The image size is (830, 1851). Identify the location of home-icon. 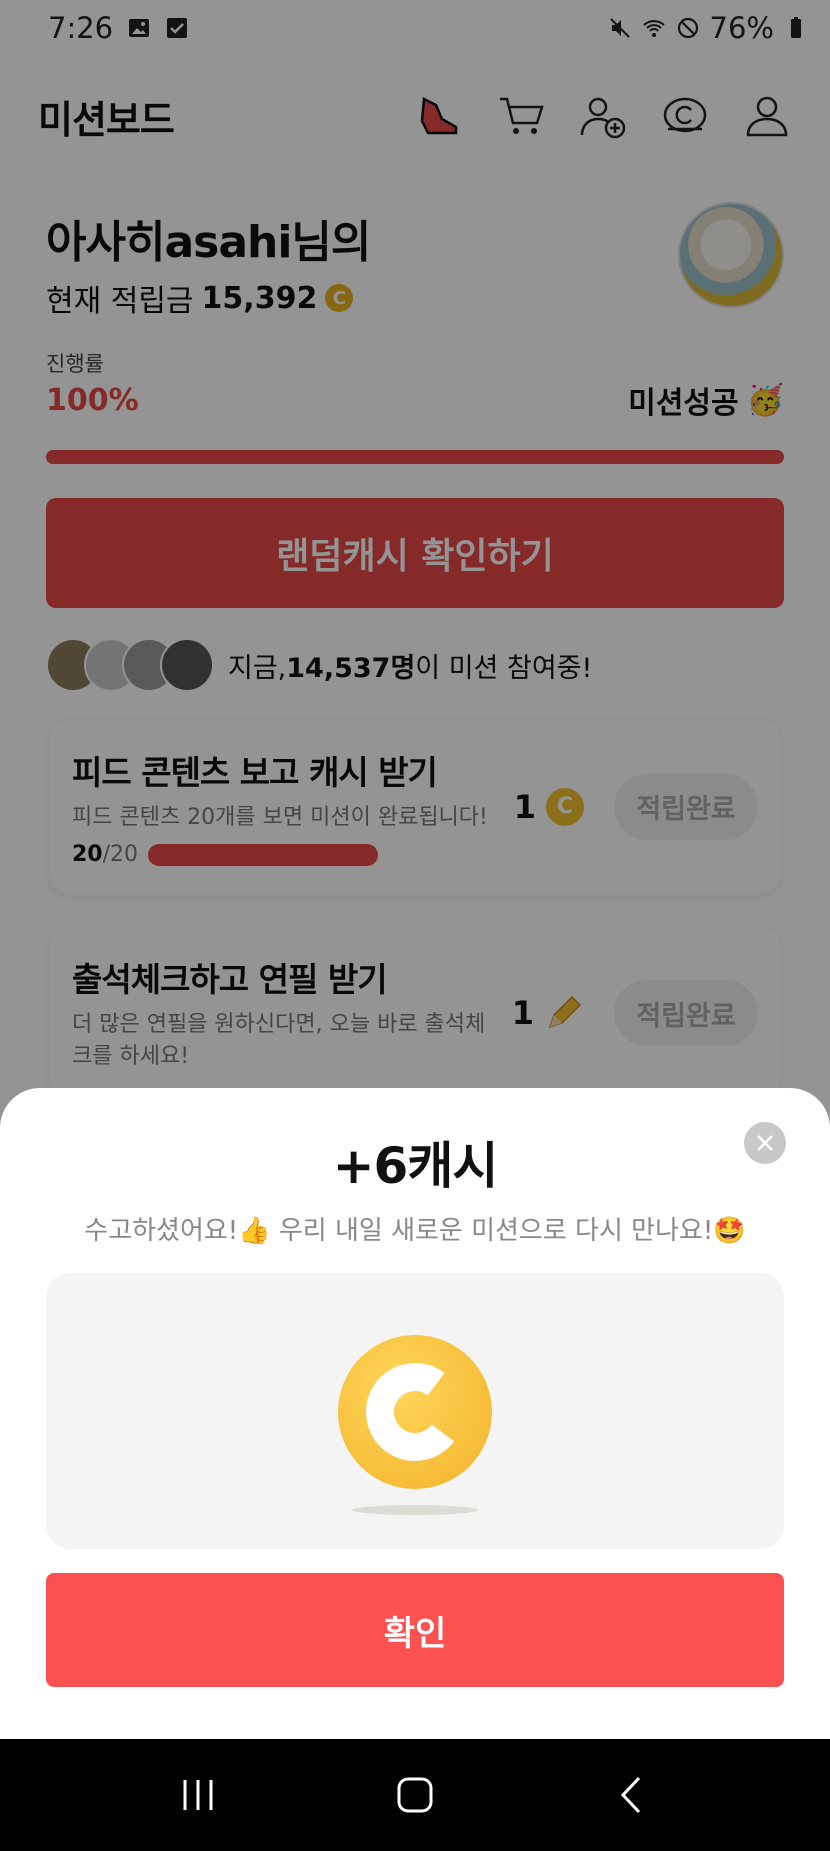
(415, 1795).